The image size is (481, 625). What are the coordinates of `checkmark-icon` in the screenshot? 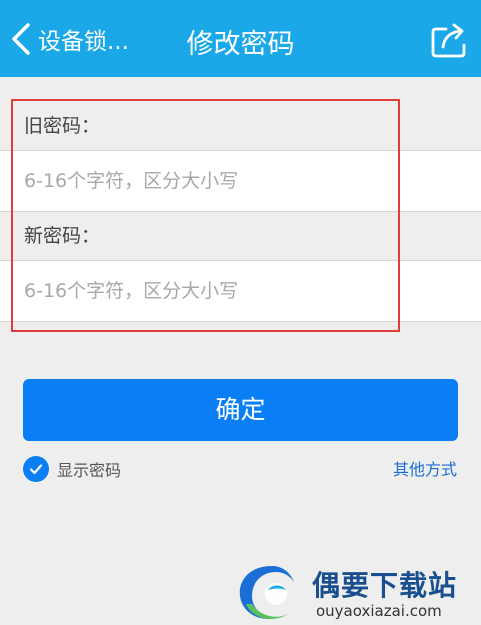 It's located at (36, 469).